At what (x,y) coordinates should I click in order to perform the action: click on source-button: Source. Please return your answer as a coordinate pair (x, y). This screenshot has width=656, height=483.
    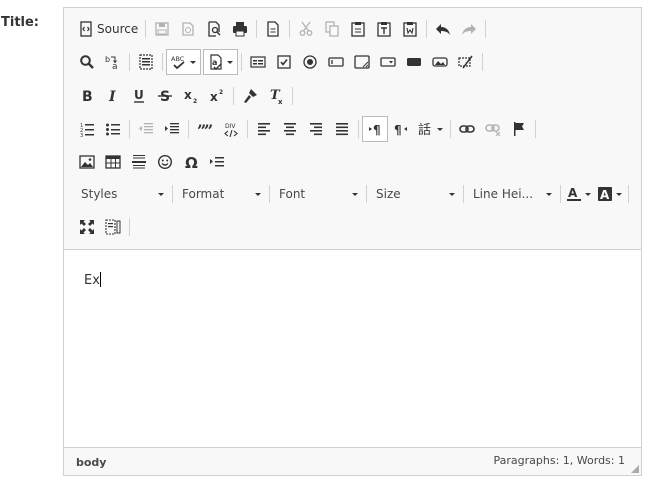
    Looking at the image, I should click on (108, 29).